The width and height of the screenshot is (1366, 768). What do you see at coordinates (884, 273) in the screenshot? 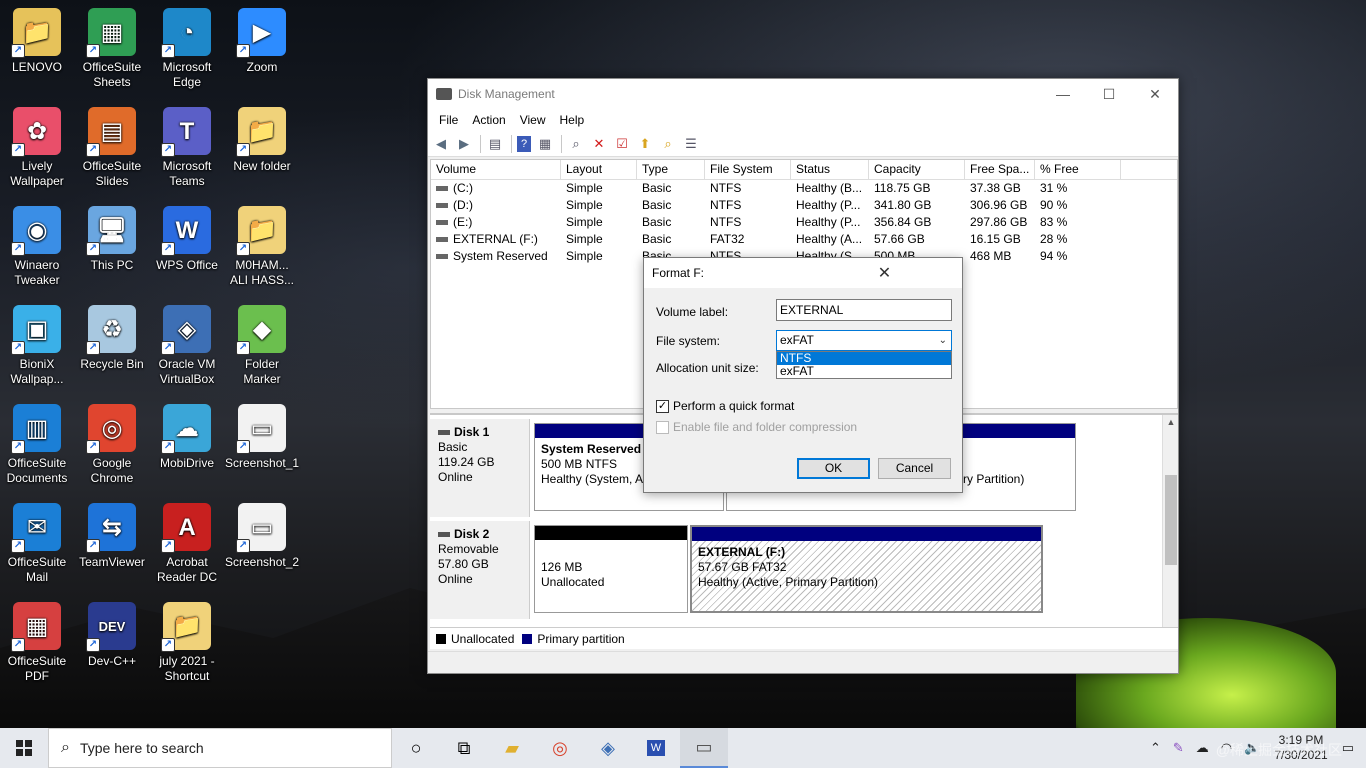
I see `dialog-close-icon: ✕` at bounding box center [884, 273].